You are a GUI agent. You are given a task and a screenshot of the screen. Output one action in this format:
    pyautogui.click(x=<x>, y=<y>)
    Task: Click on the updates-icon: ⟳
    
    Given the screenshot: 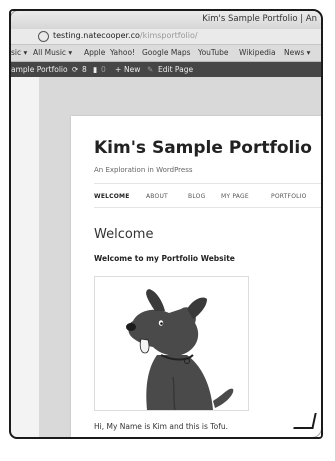 What is the action you would take?
    pyautogui.click(x=75, y=69)
    